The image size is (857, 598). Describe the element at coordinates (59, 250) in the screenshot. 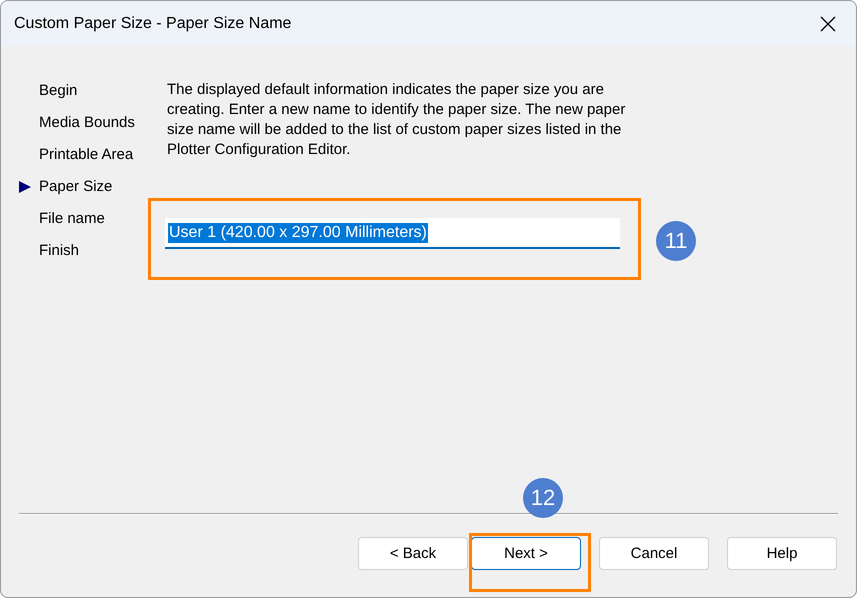

I see `wizard-step: Finish` at that location.